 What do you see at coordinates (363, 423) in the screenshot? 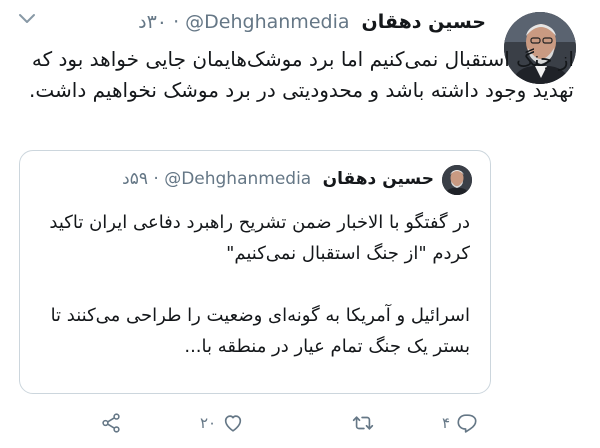
I see `retweet-icon` at bounding box center [363, 423].